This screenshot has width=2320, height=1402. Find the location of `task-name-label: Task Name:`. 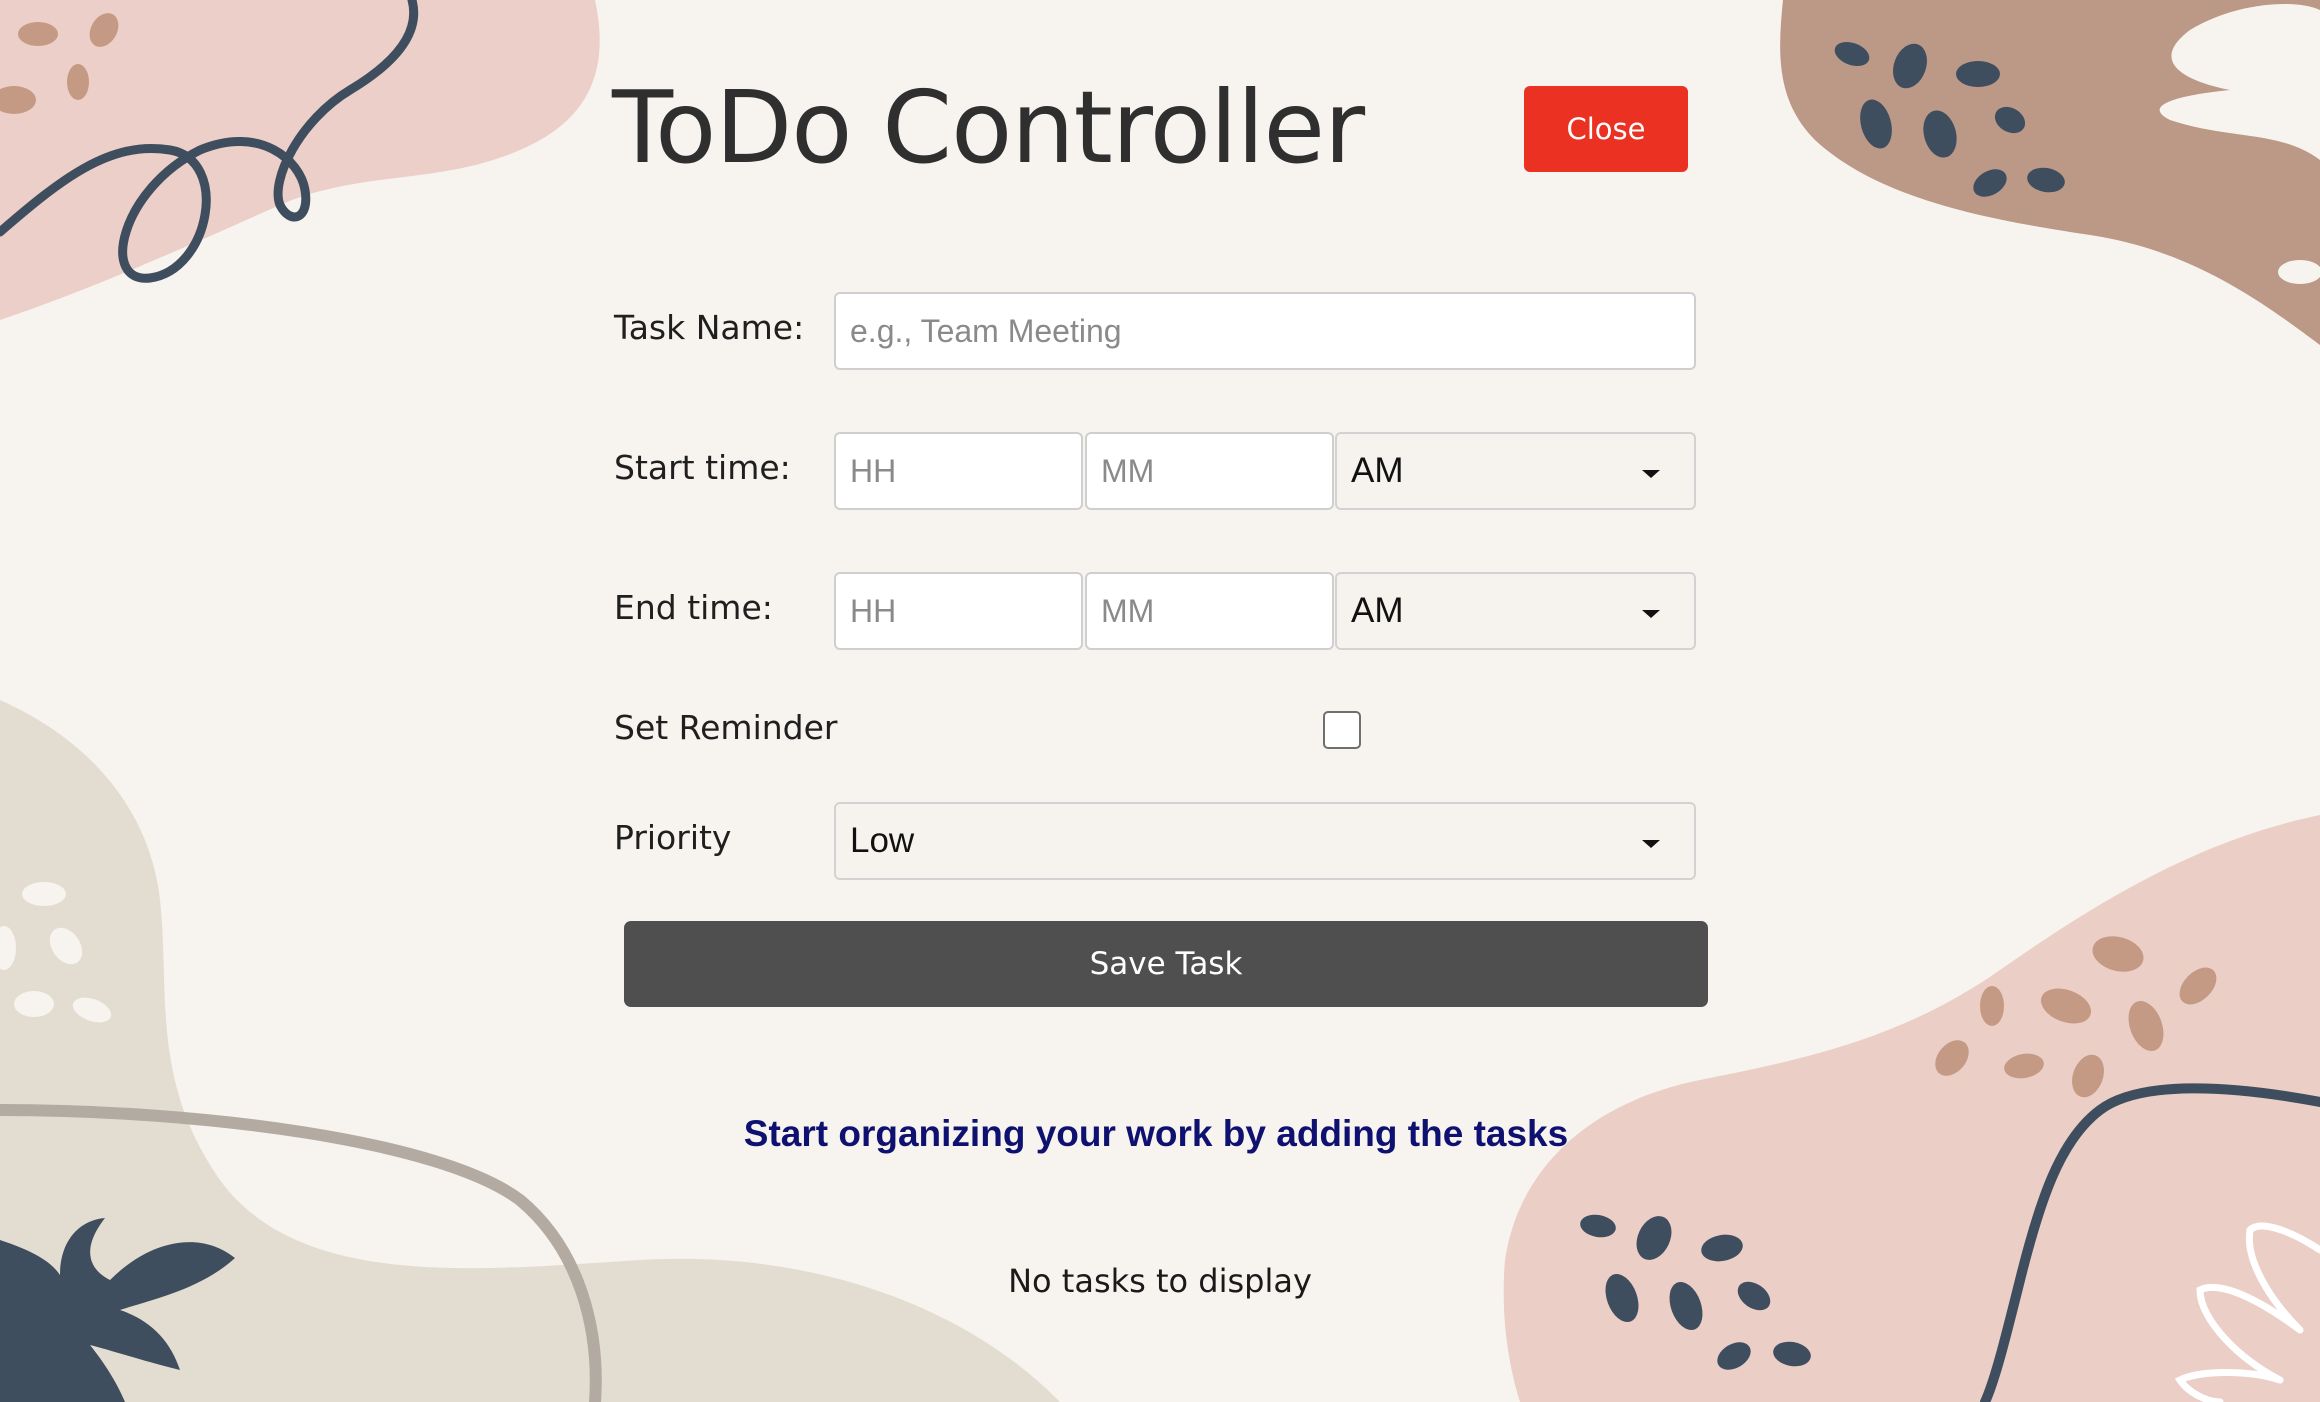

task-name-label: Task Name: is located at coordinates (709, 327).